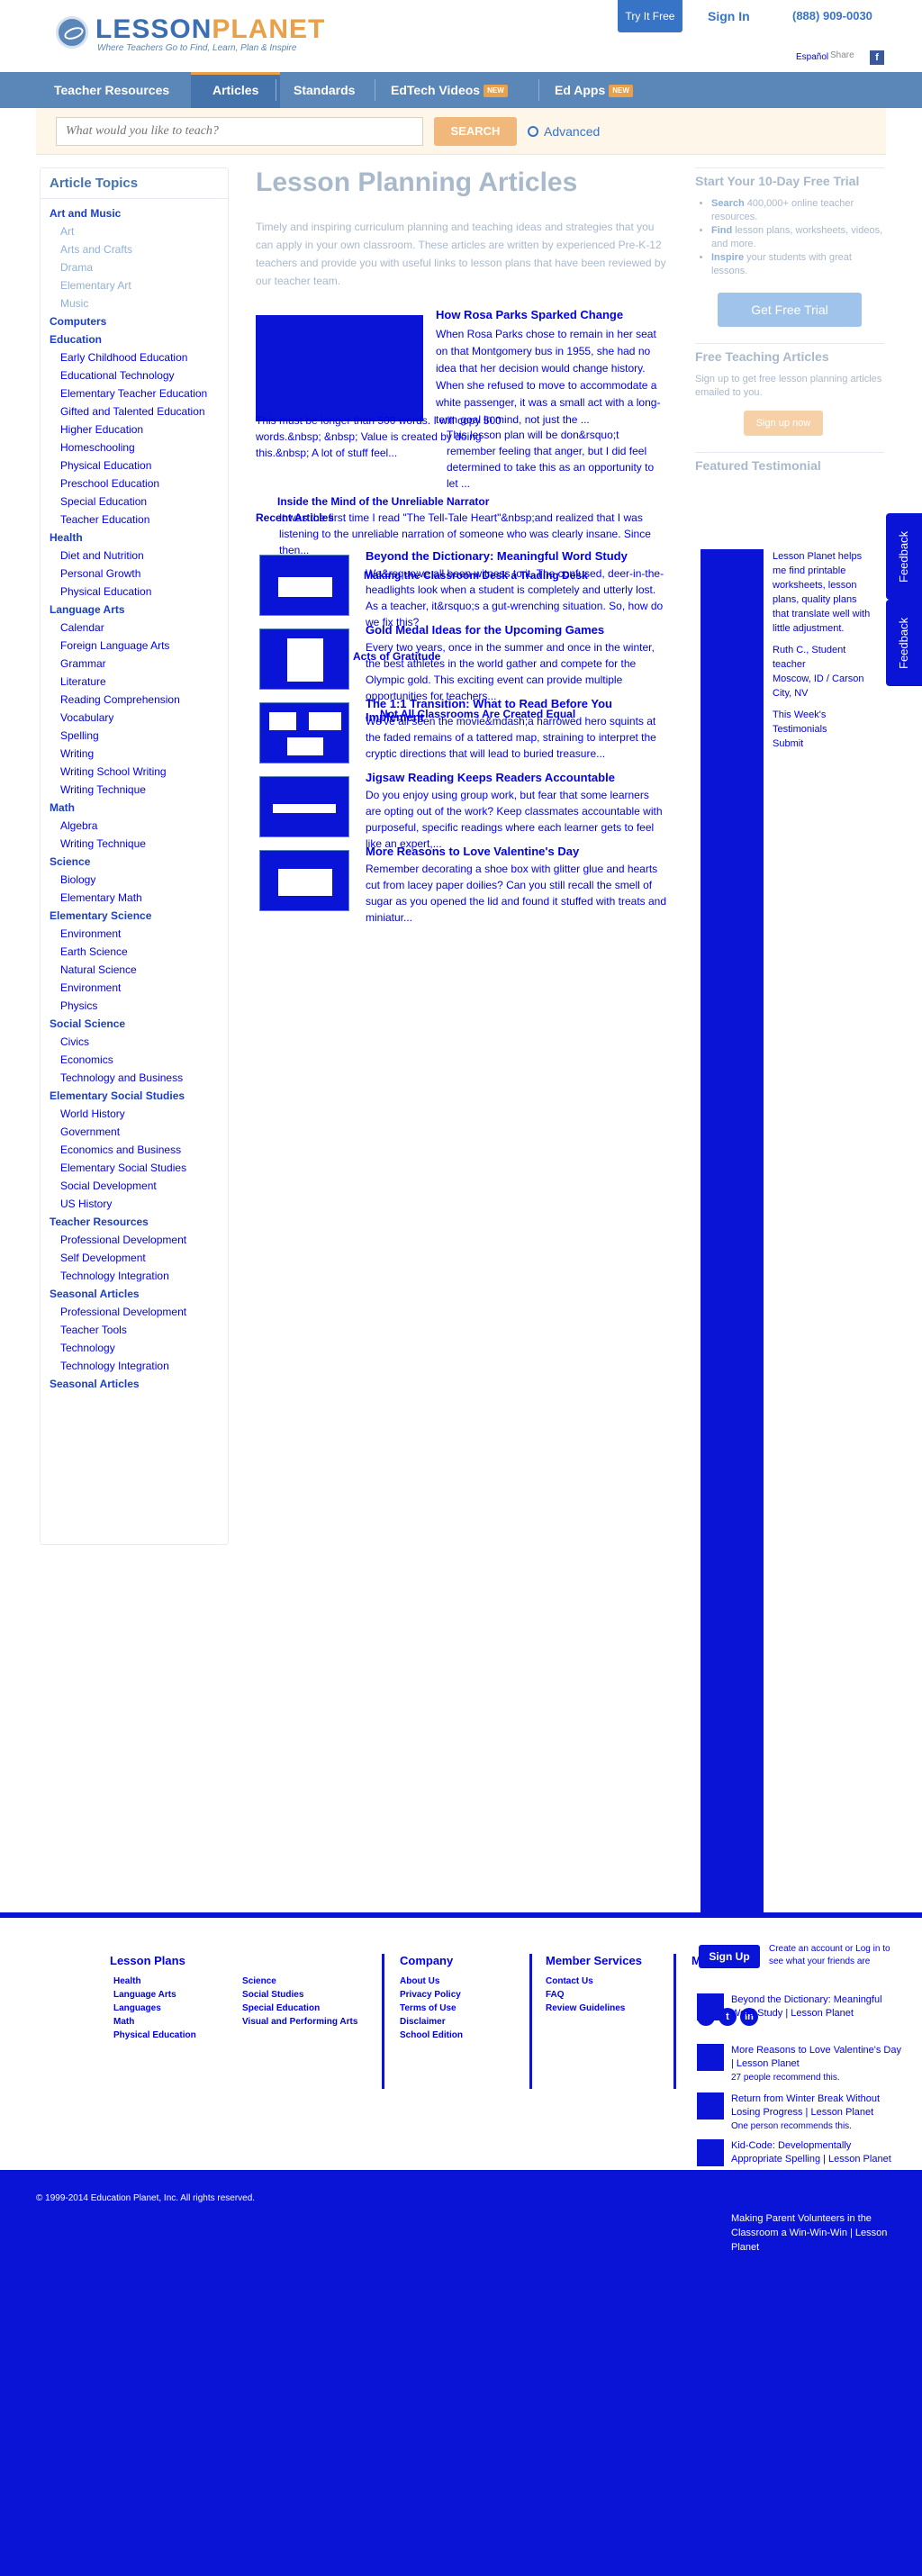 This screenshot has width=922, height=2576. I want to click on sidebar-item: Natural Science, so click(135, 970).